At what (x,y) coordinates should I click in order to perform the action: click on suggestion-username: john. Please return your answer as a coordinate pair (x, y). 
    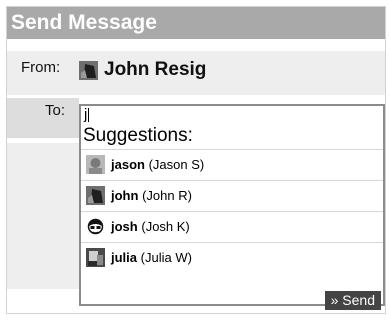
    Looking at the image, I should click on (125, 195).